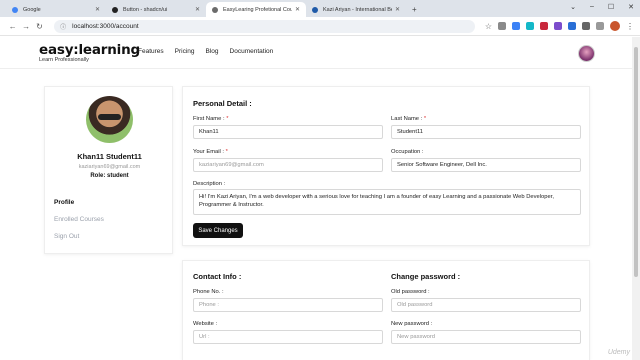  Describe the element at coordinates (288, 337) in the screenshot. I see `website-input: Url :` at that location.